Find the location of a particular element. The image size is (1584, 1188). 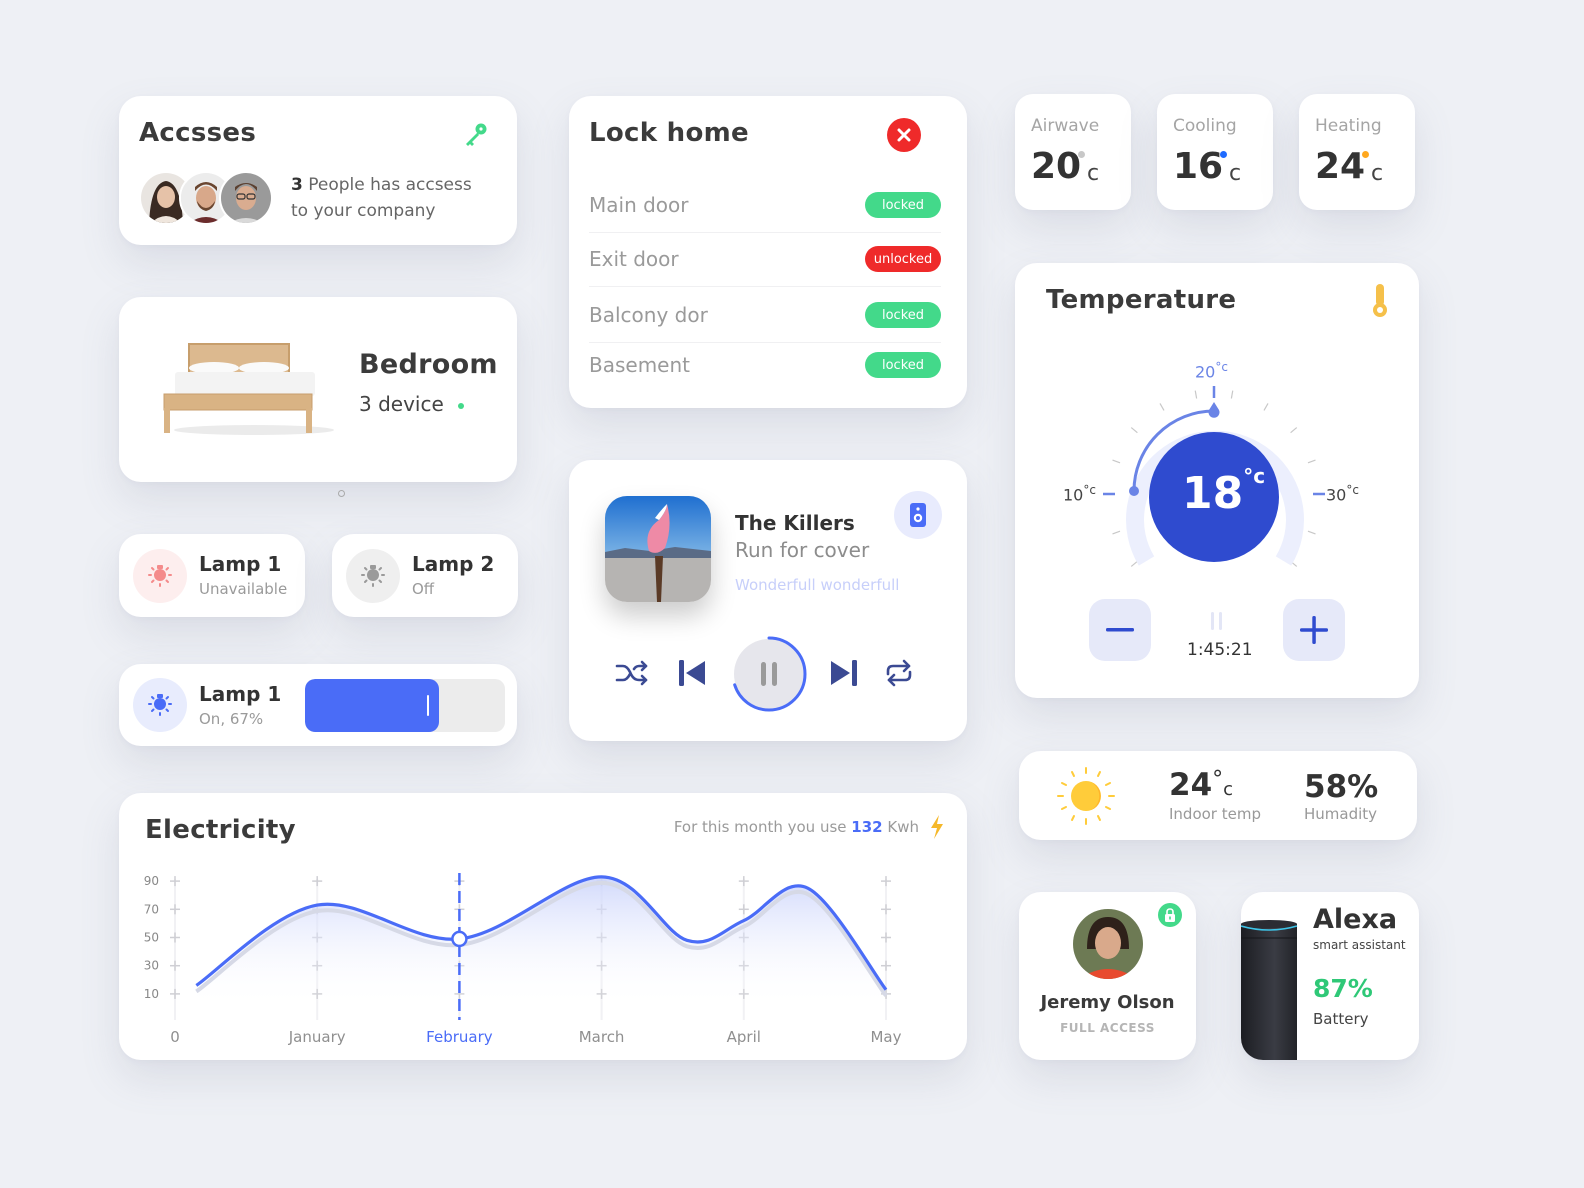

lock-row: Basement locked is located at coordinates (765, 365).